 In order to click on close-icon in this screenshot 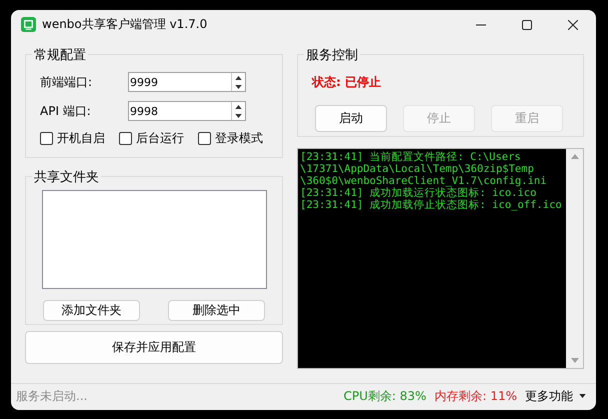, I will do `click(573, 25)`.